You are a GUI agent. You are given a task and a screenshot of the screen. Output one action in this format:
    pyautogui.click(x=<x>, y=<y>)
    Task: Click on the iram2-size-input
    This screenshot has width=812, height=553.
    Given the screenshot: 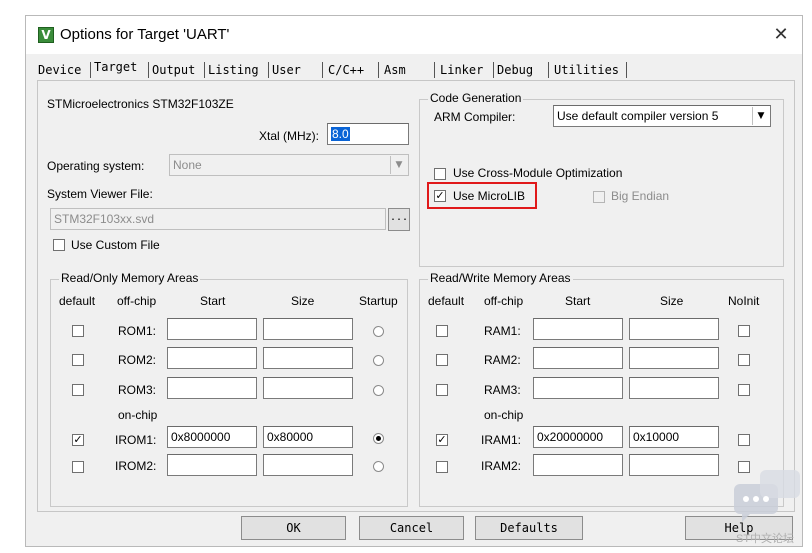 What is the action you would take?
    pyautogui.click(x=674, y=465)
    